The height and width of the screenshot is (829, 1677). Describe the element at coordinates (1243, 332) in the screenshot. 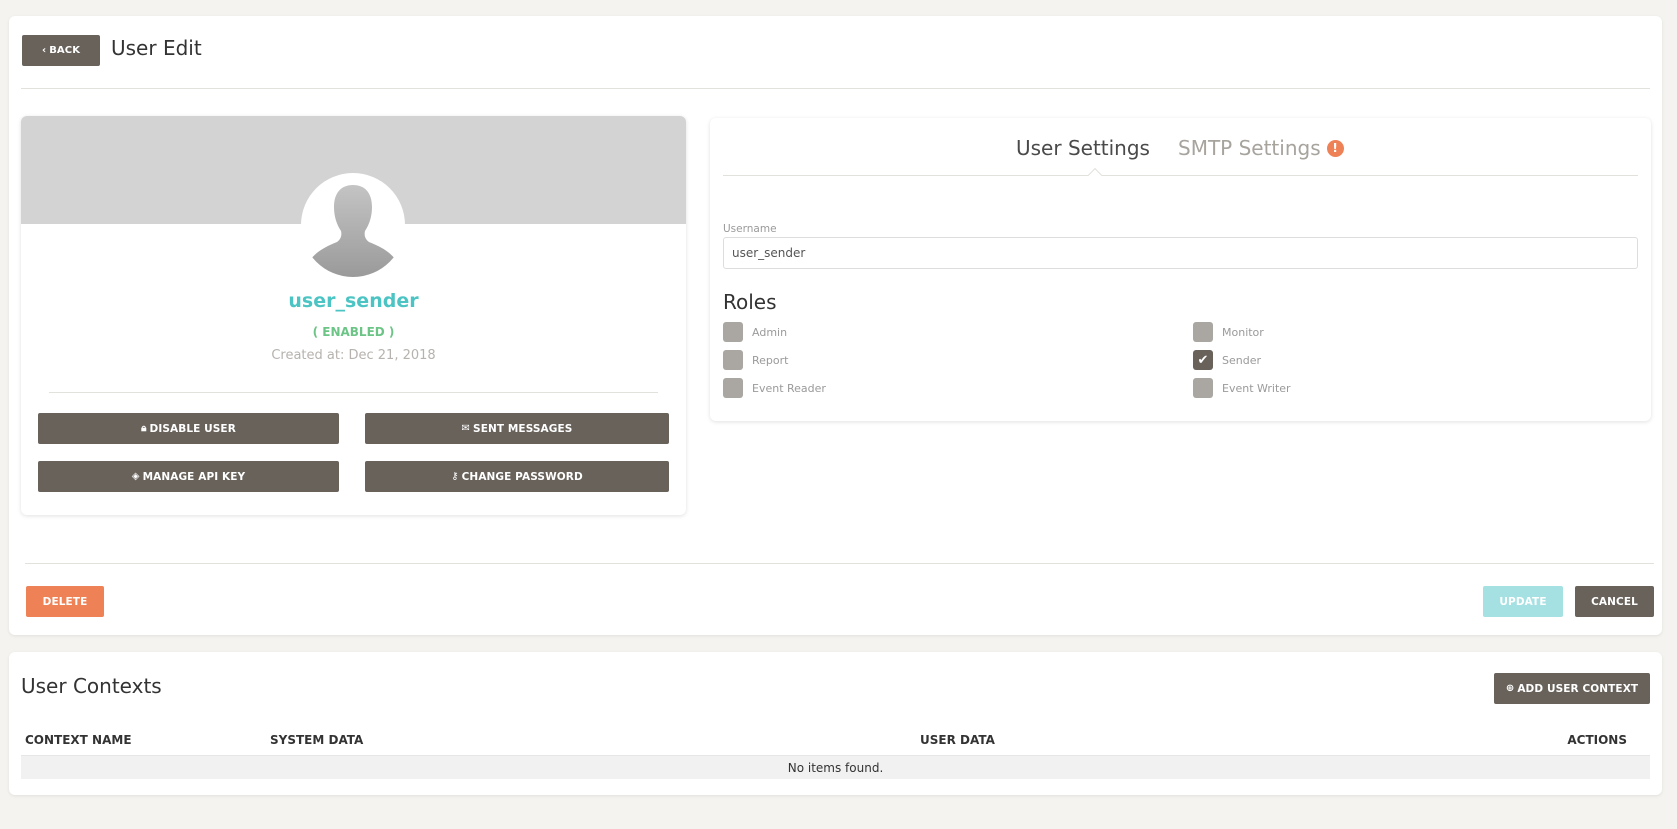

I see `role-monitor-label: Monitor` at that location.